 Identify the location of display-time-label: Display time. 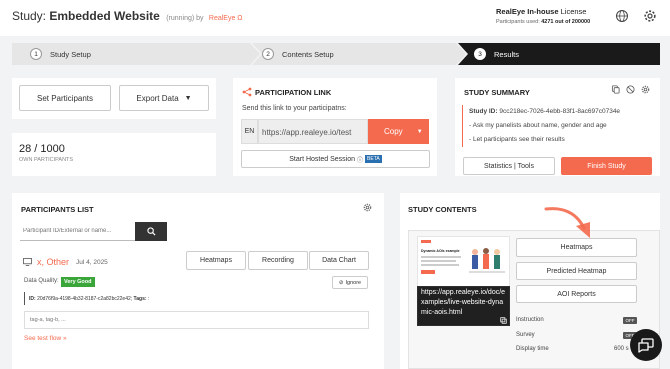
(532, 349).